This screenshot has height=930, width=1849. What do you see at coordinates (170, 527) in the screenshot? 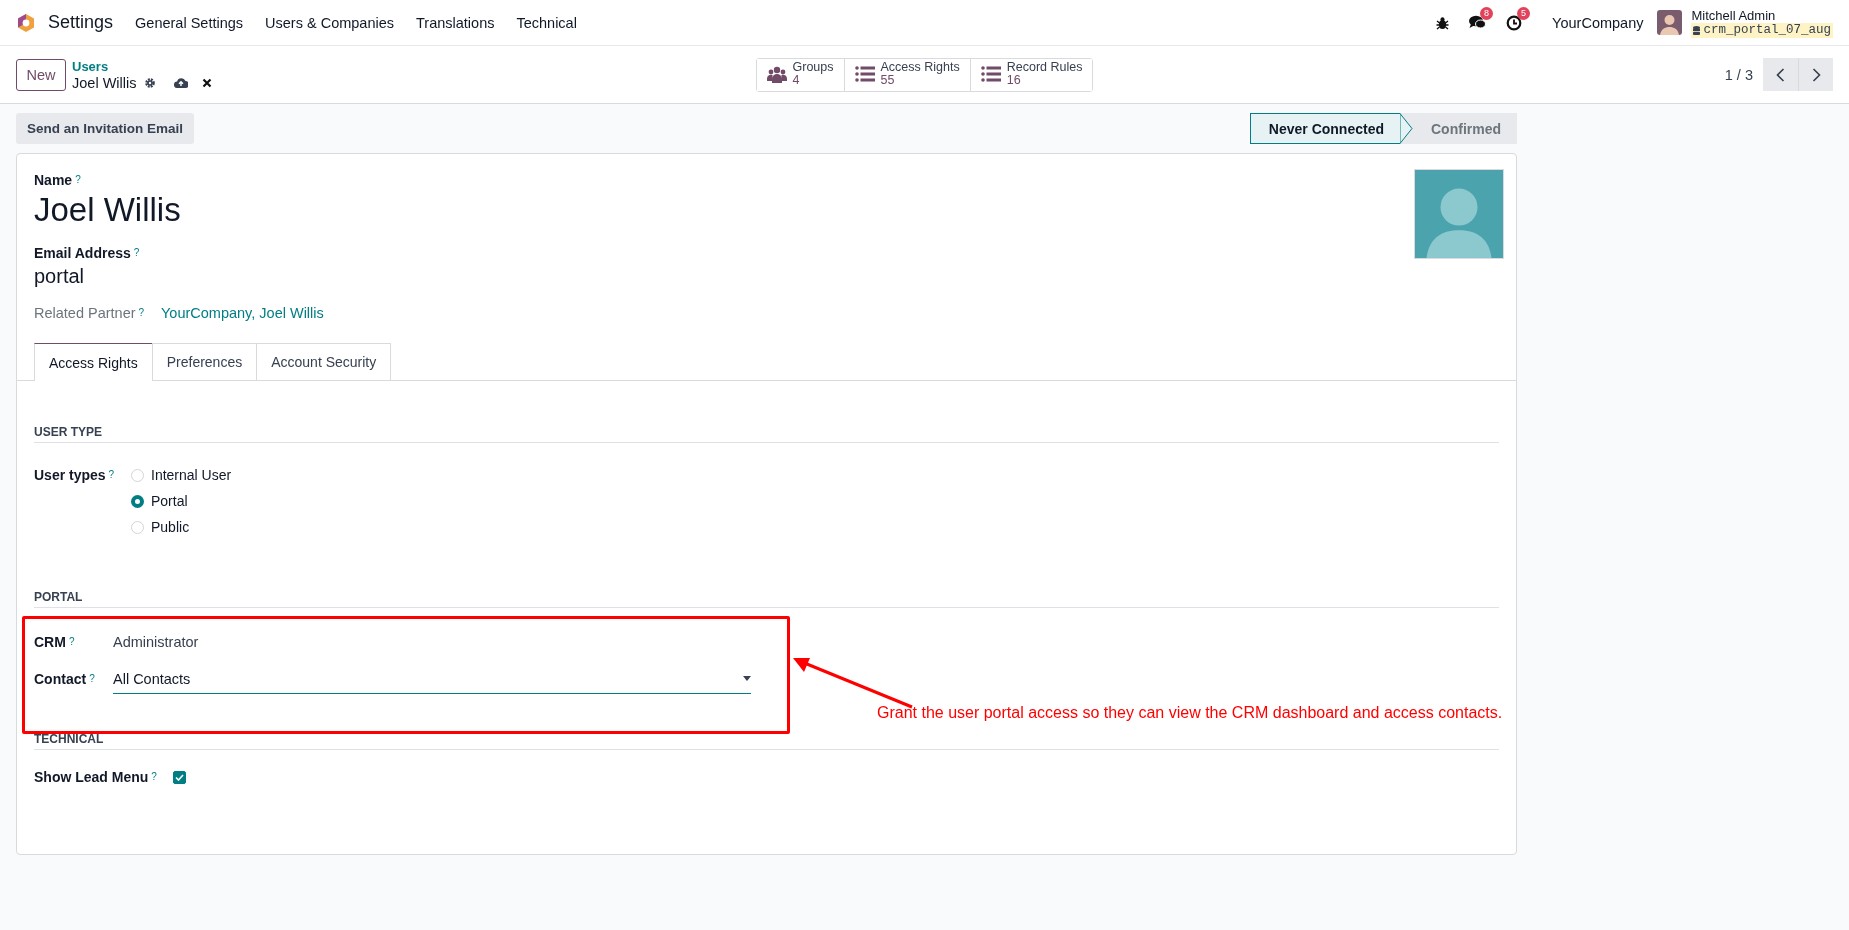
I see `radio-label: Public` at bounding box center [170, 527].